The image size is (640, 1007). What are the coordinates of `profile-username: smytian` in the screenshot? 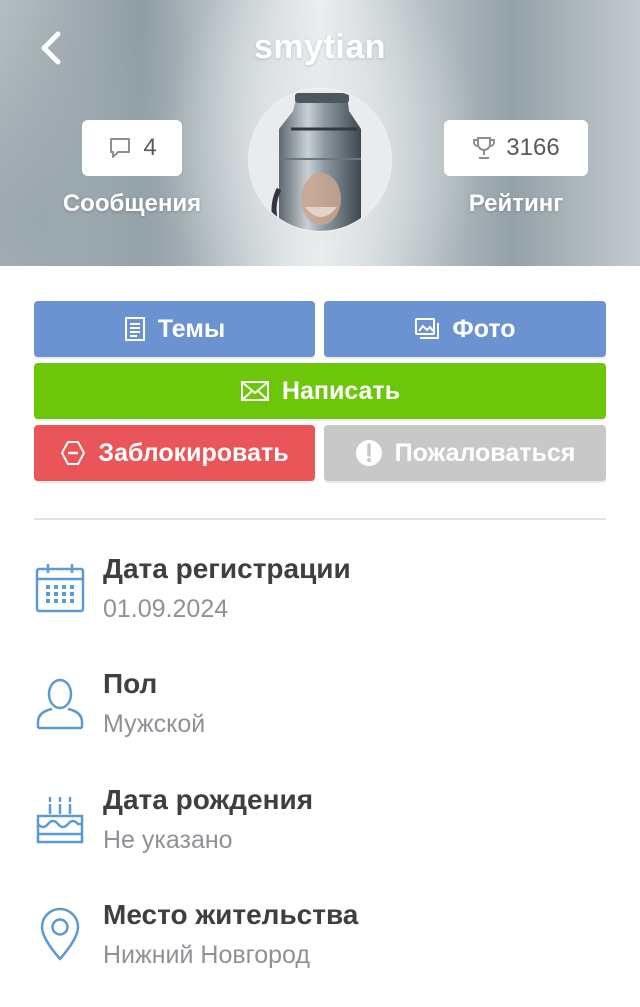 It's located at (320, 47).